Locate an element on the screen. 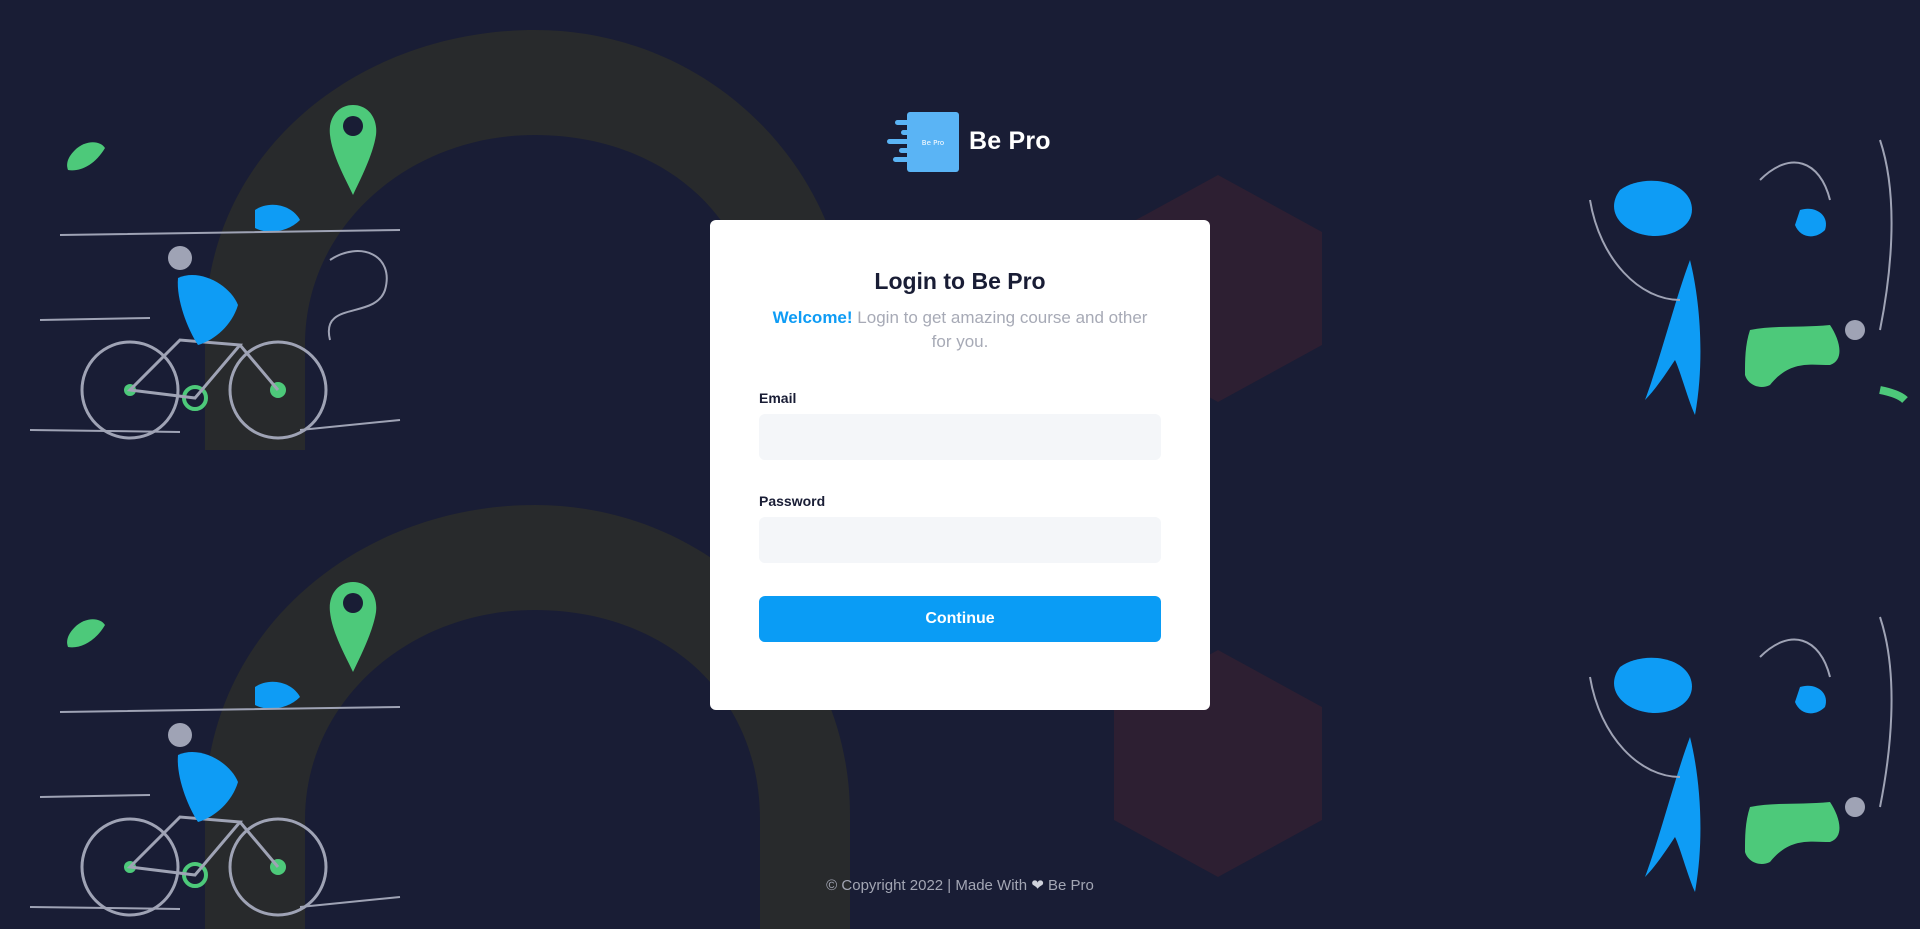 Image resolution: width=1920 pixels, height=929 pixels. footer-copyright: © Copyright 2022 | Made With ❤ Be Pro is located at coordinates (960, 885).